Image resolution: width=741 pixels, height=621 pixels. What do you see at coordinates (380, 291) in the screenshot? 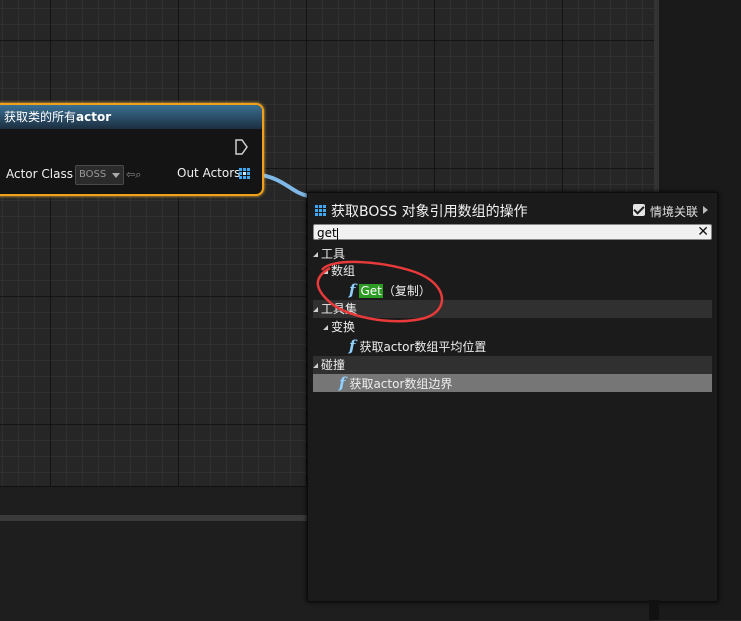
I see `red-annotation-circle` at bounding box center [380, 291].